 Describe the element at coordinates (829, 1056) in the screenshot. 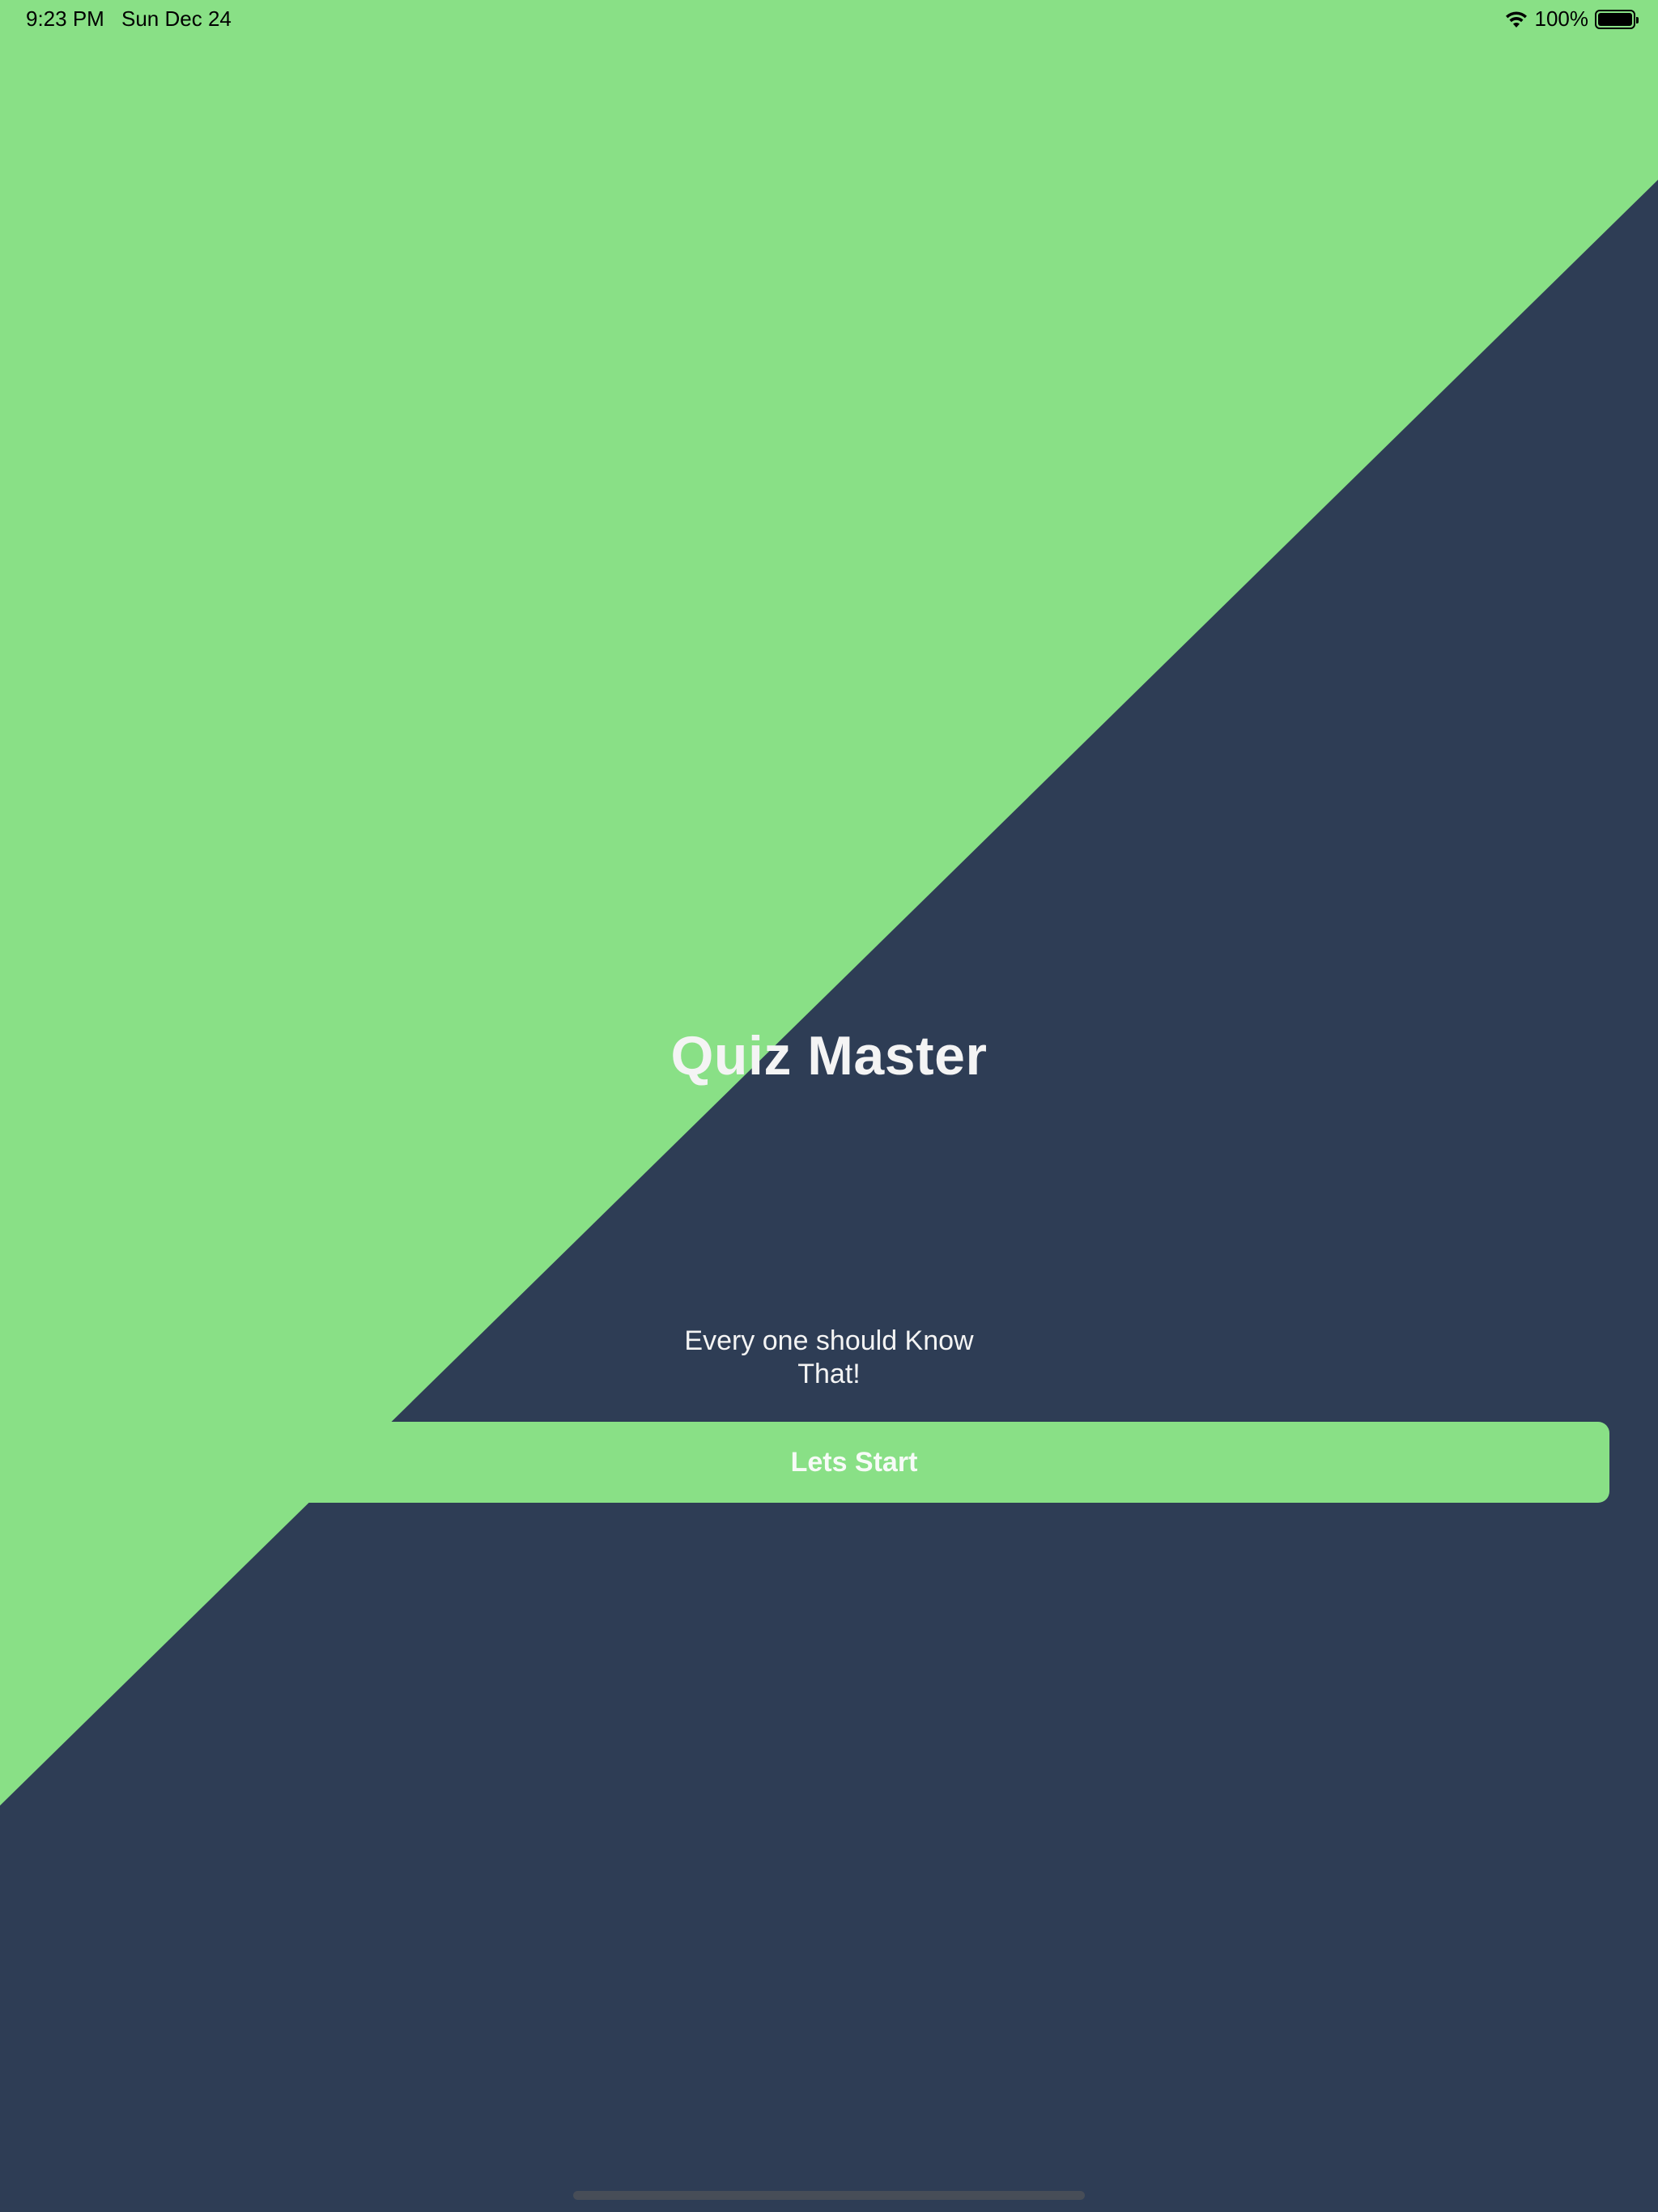

I see `app-title: Quiz Master` at that location.